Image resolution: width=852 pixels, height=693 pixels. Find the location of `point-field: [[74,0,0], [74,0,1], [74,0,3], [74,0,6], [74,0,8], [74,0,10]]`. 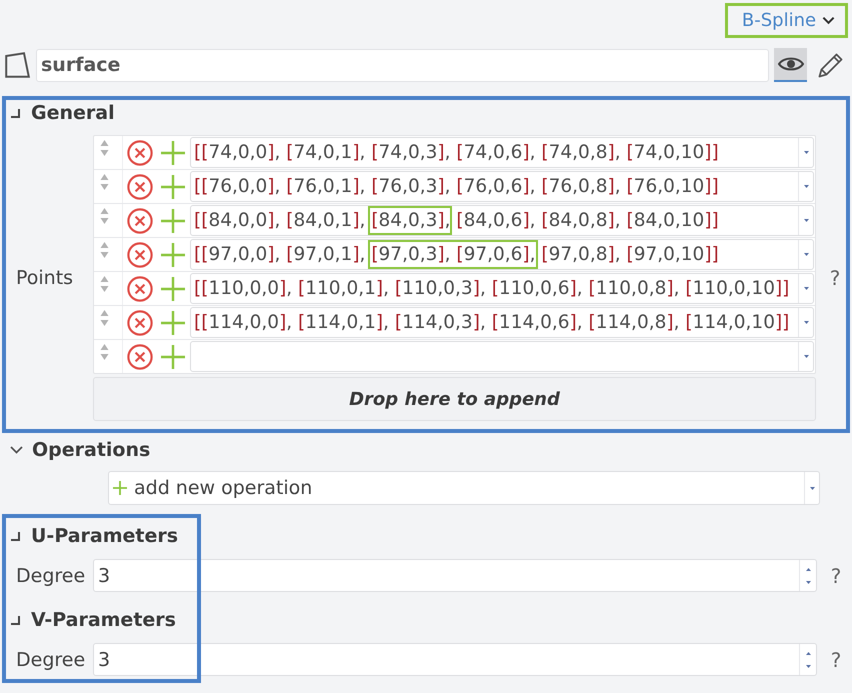

point-field: [[74,0,0], [74,0,1], [74,0,3], [74,0,6], [74,0,8], [74,0,10]] is located at coordinates (502, 152).